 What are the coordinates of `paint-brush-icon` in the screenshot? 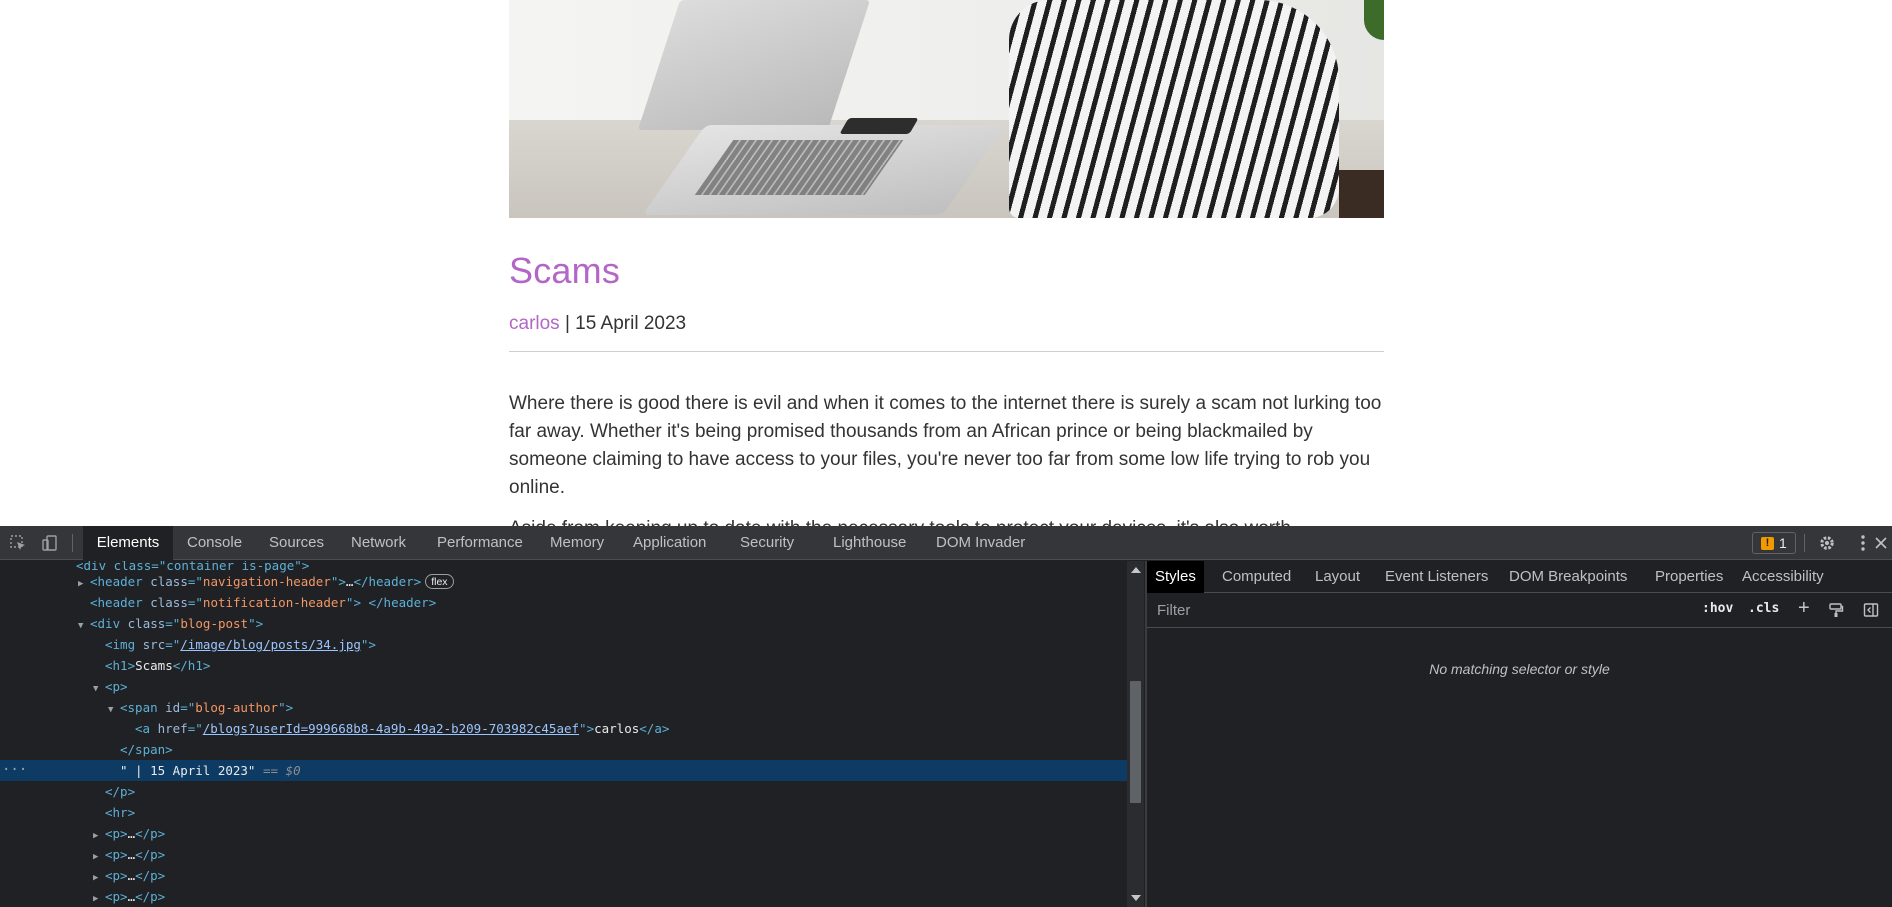 It's located at (1836, 610).